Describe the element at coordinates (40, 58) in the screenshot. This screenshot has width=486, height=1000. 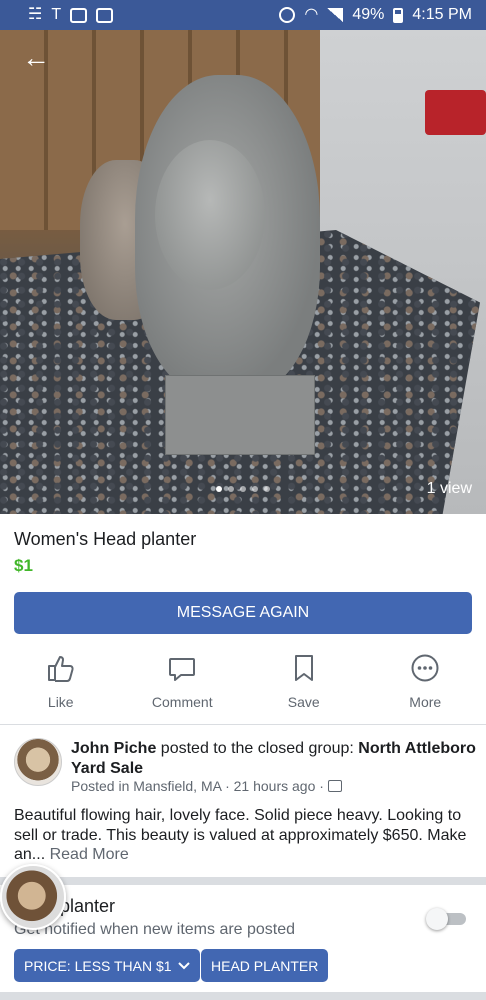
I see `back-arrow-icon: ←` at that location.